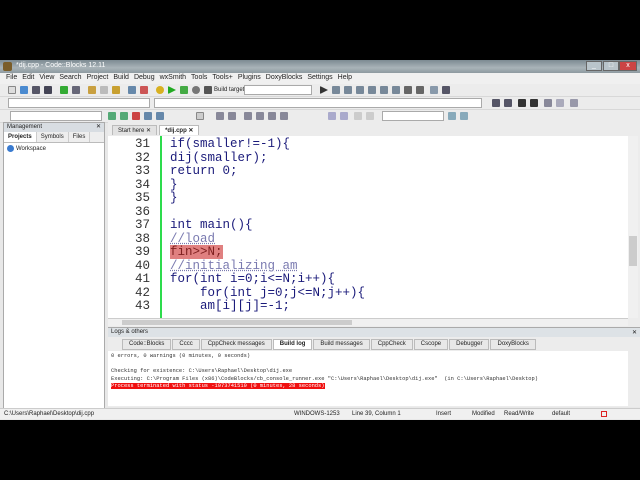 The width and height of the screenshot is (640, 480). What do you see at coordinates (174, 184) in the screenshot?
I see `code-line: }` at bounding box center [174, 184].